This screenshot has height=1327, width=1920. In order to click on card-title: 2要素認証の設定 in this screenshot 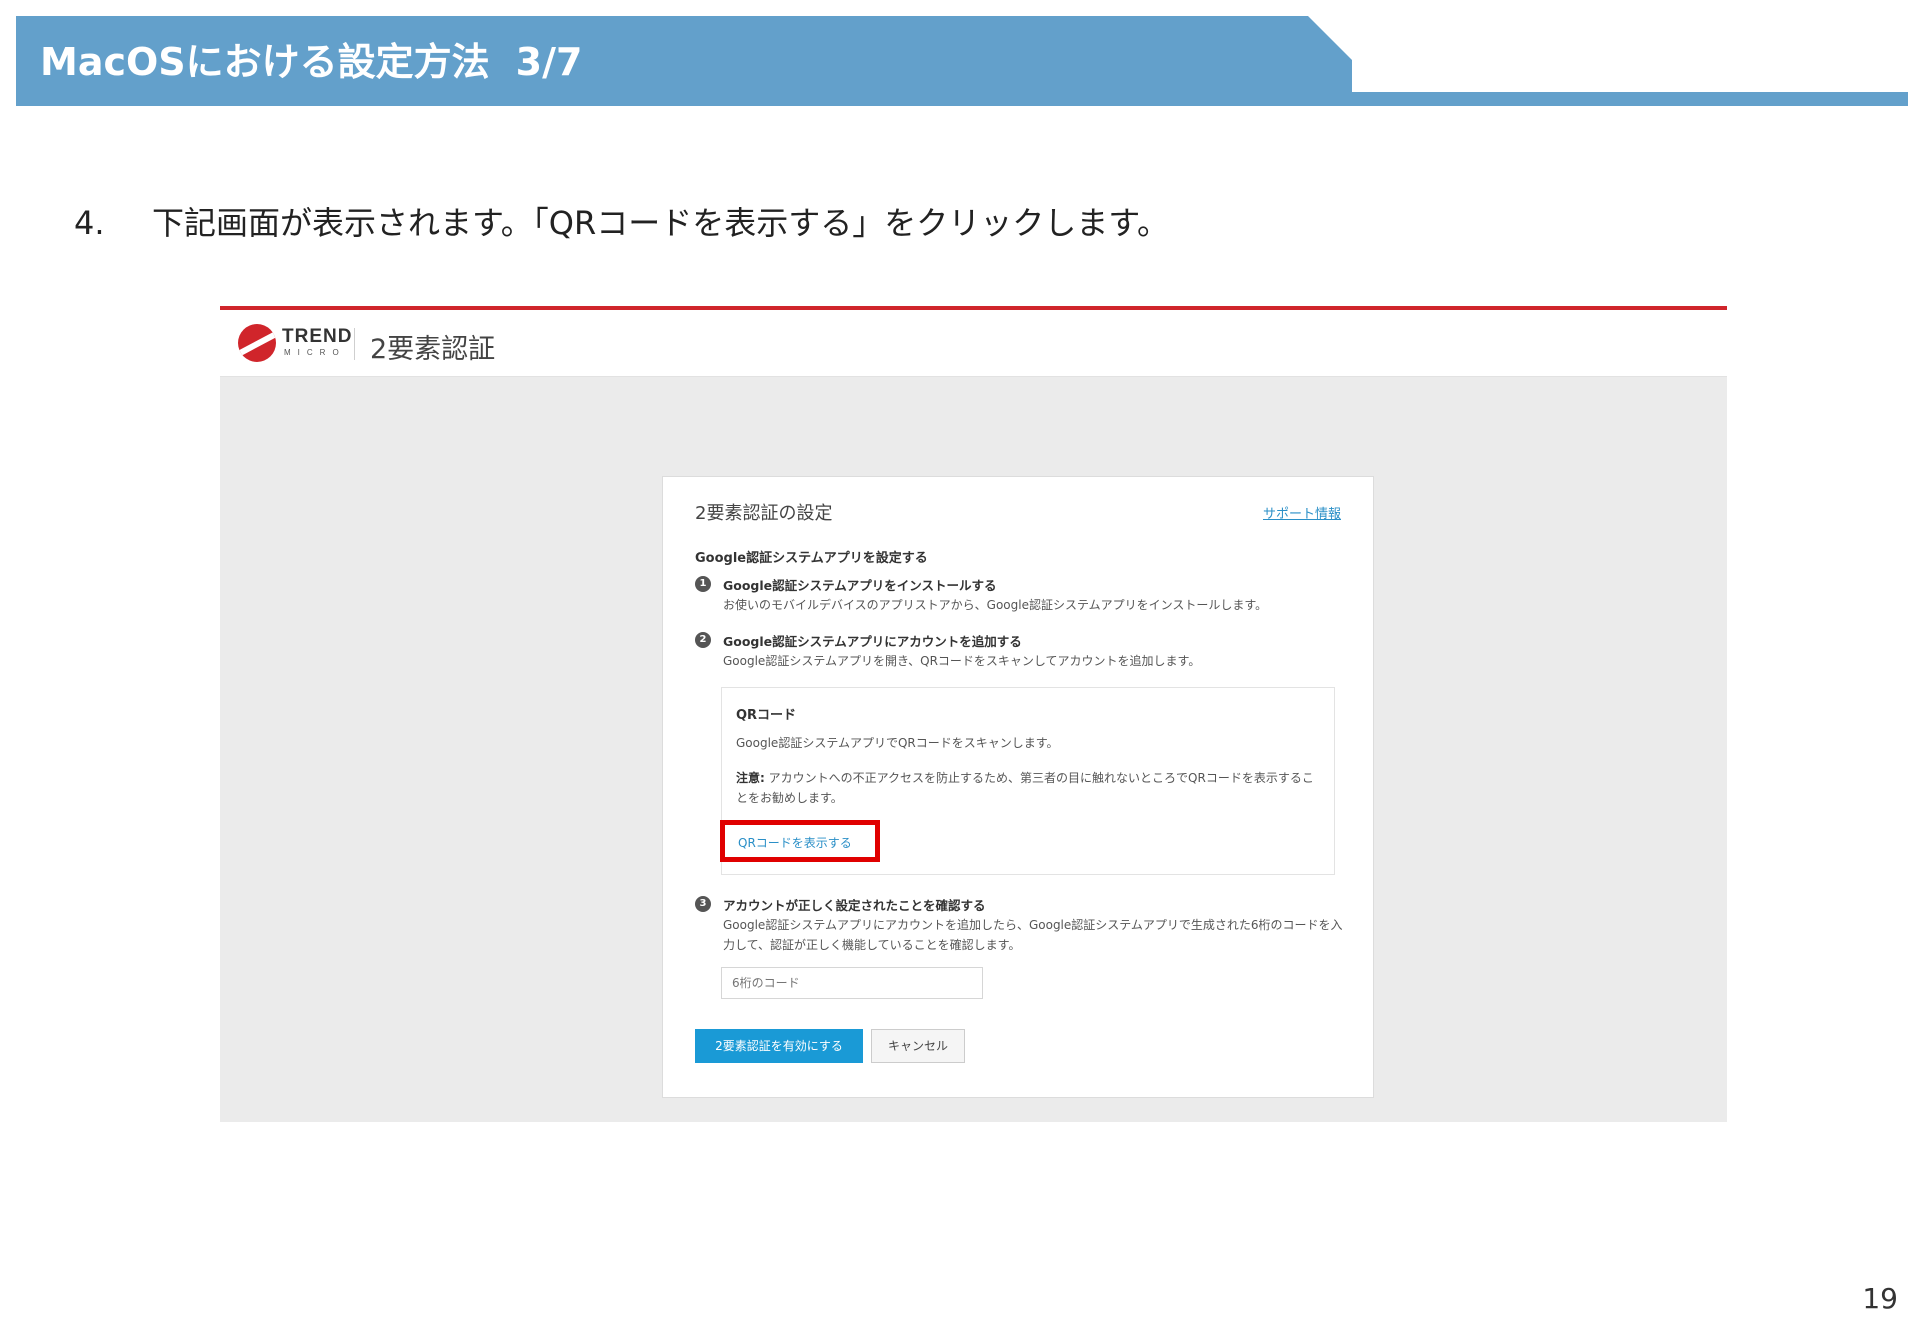, I will do `click(764, 513)`.